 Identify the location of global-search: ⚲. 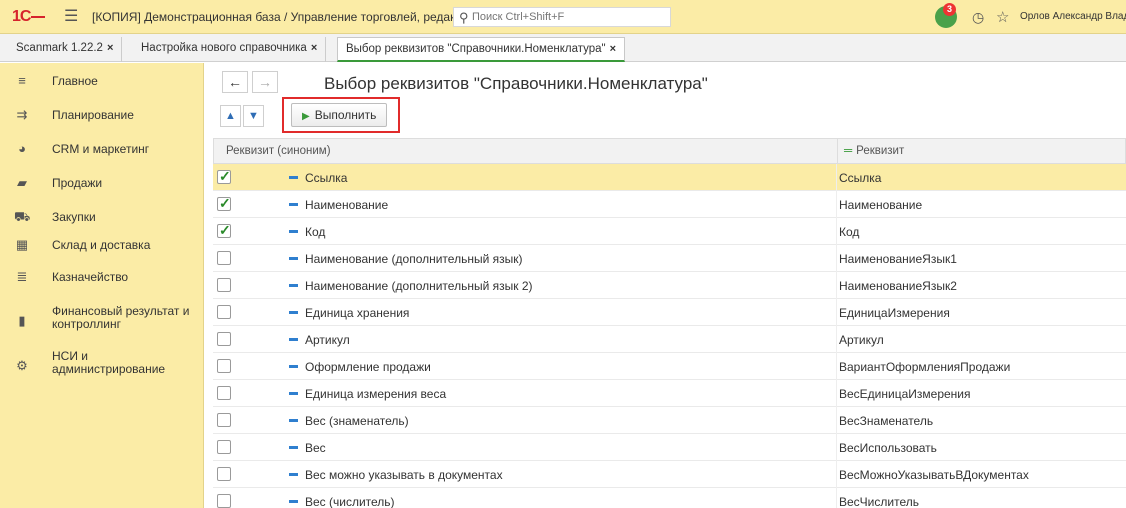
(562, 17).